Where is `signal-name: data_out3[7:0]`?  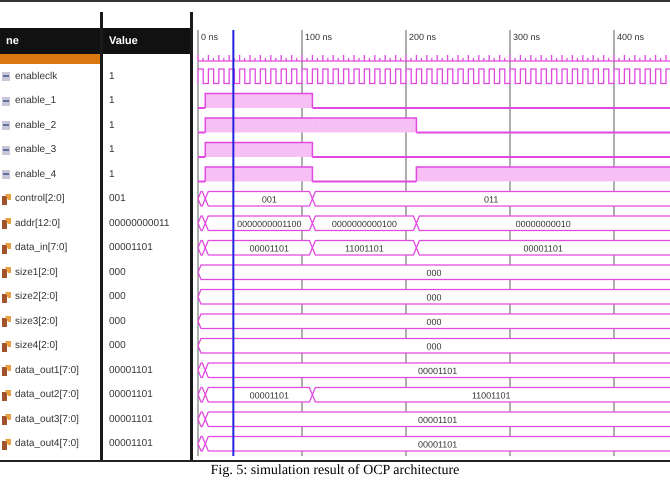
signal-name: data_out3[7:0] is located at coordinates (47, 419).